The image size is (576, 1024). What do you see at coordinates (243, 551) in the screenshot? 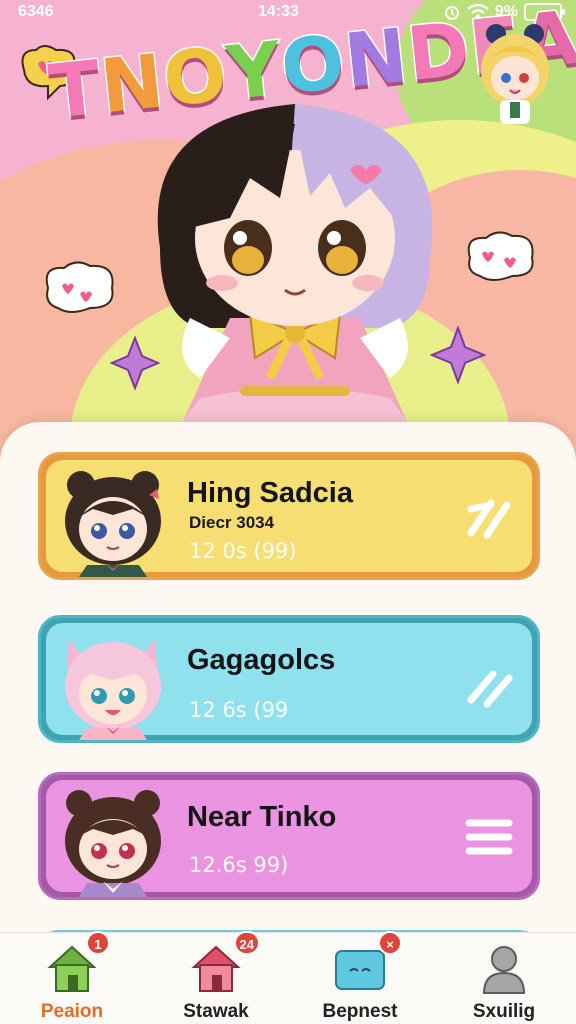
I see `card-meta: 12 0s (99)` at bounding box center [243, 551].